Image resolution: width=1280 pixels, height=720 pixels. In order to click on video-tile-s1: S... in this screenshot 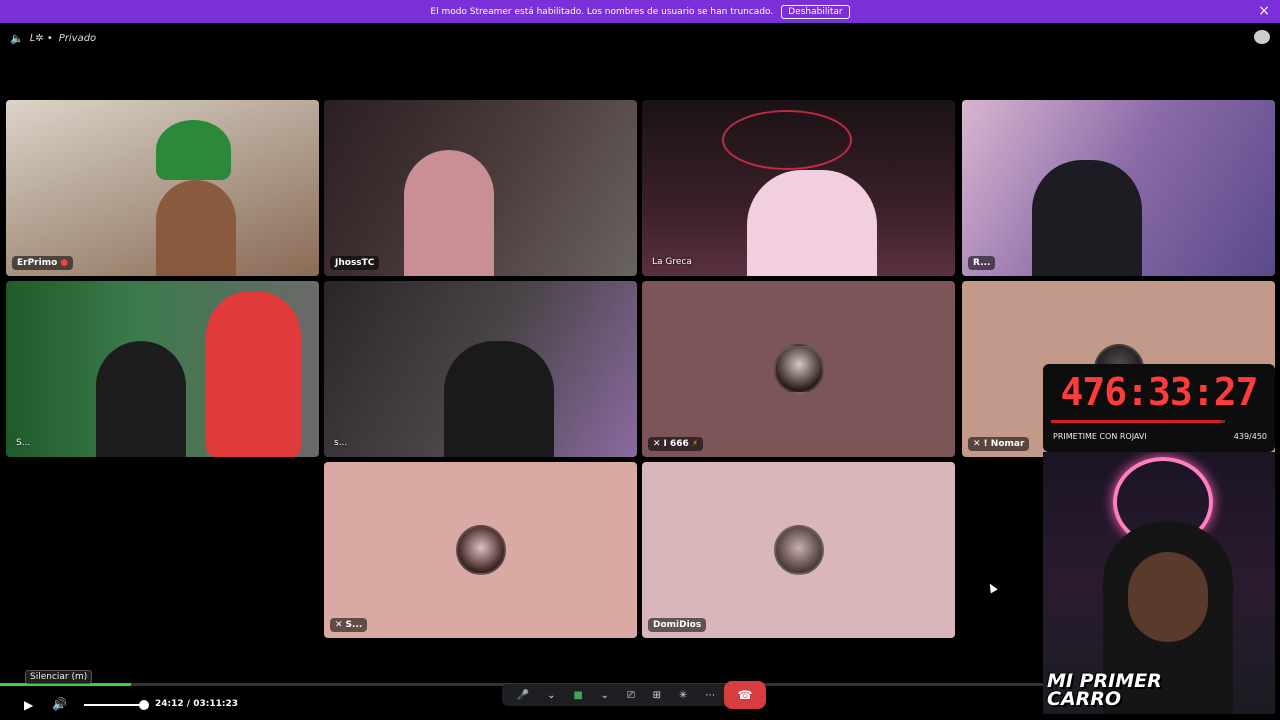, I will do `click(162, 369)`.